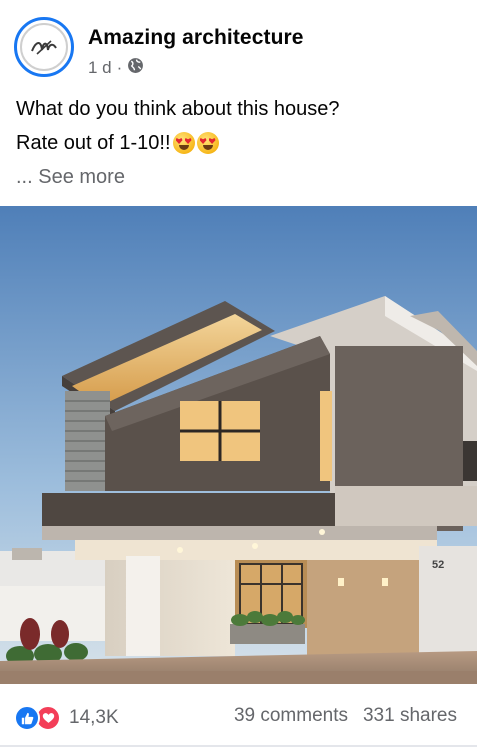 The image size is (477, 747). I want to click on shares-count-link: 331 shares, so click(410, 716).